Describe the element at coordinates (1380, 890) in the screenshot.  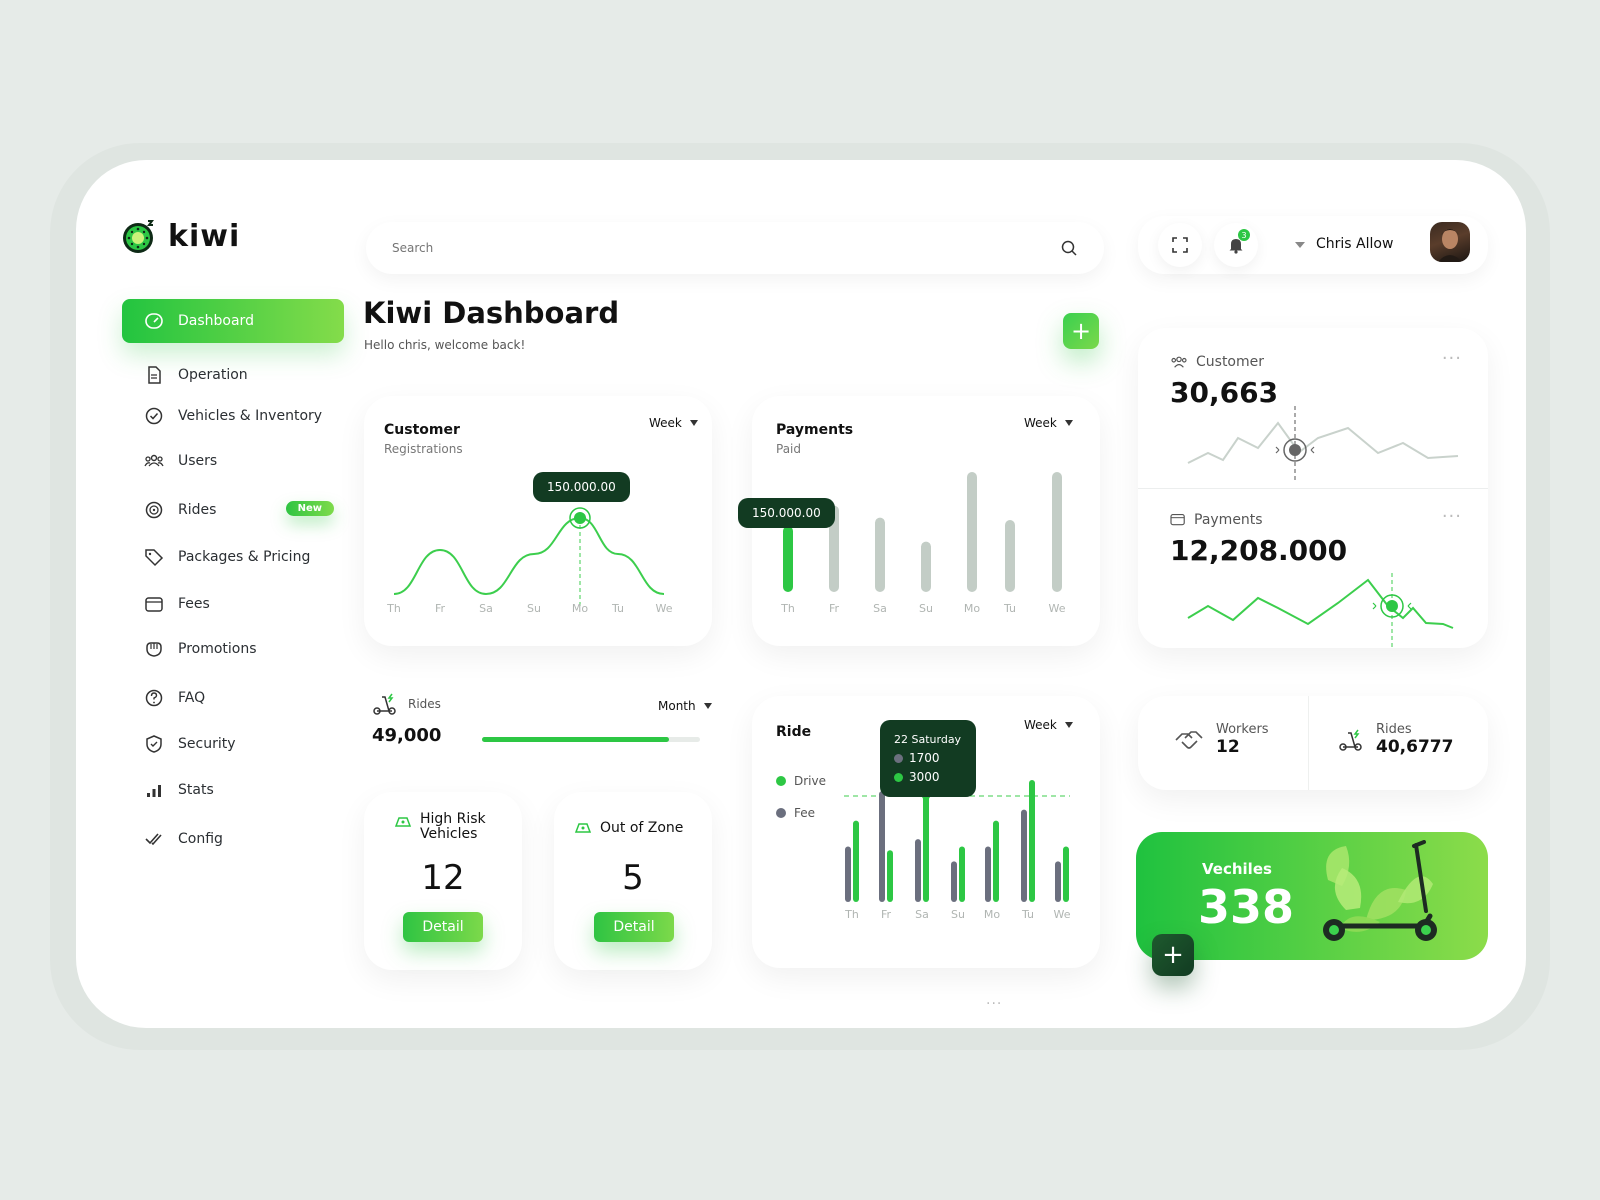
I see `scooter-leaves-illustration` at that location.